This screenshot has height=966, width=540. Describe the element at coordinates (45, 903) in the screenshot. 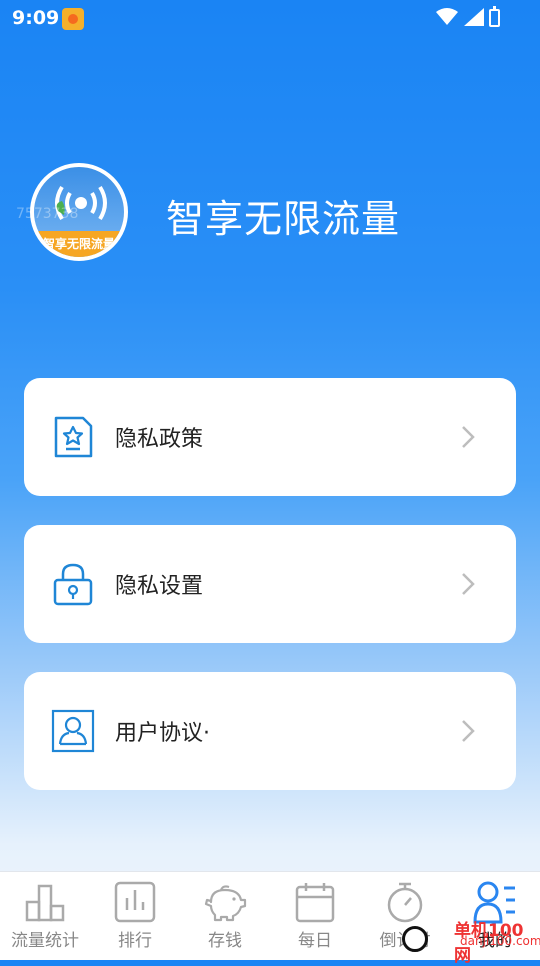

I see `bar-chart-icon` at that location.